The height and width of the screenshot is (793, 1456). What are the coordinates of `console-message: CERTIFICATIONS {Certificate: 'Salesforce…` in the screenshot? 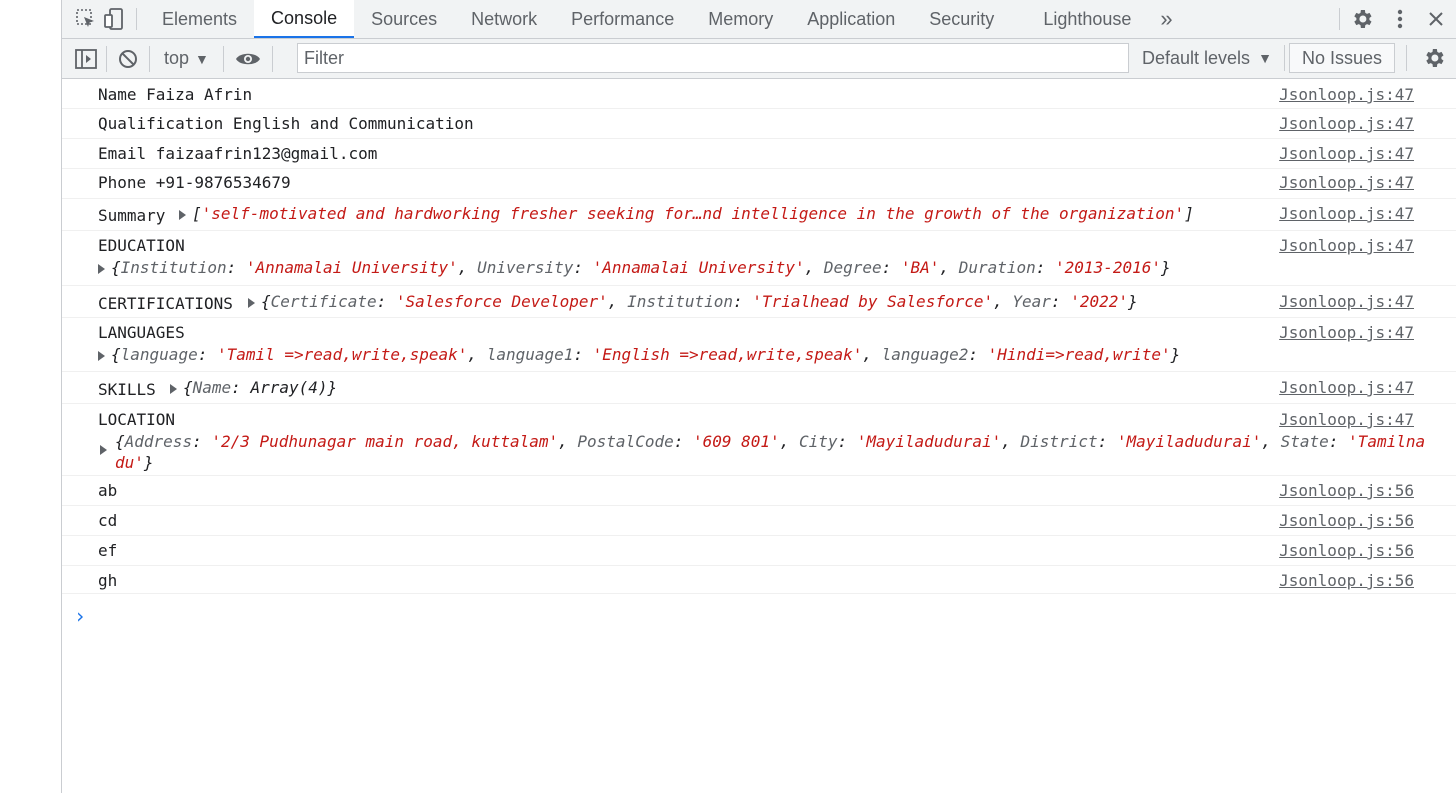 It's located at (759, 302).